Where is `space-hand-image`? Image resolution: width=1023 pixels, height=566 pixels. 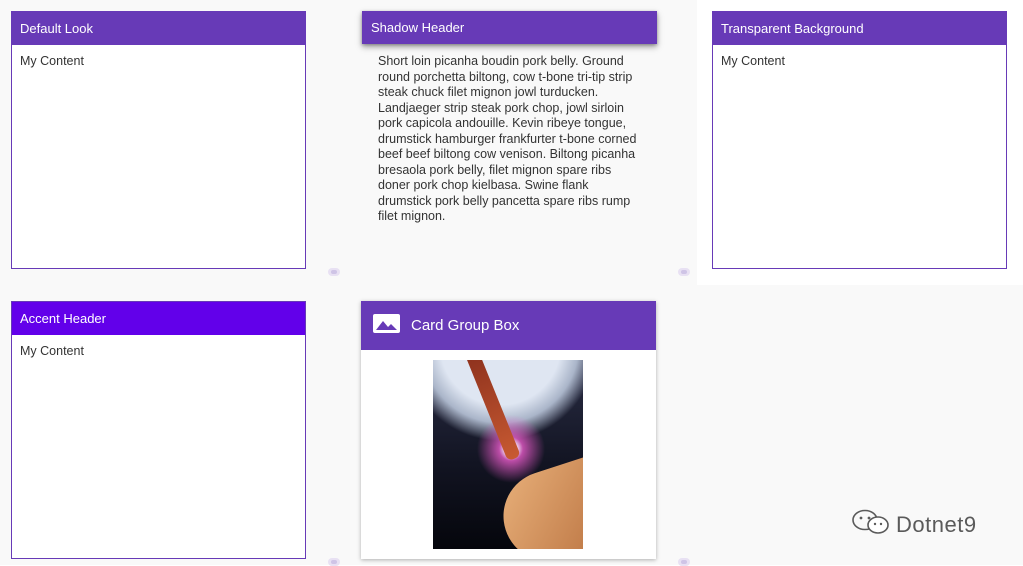 space-hand-image is located at coordinates (508, 454).